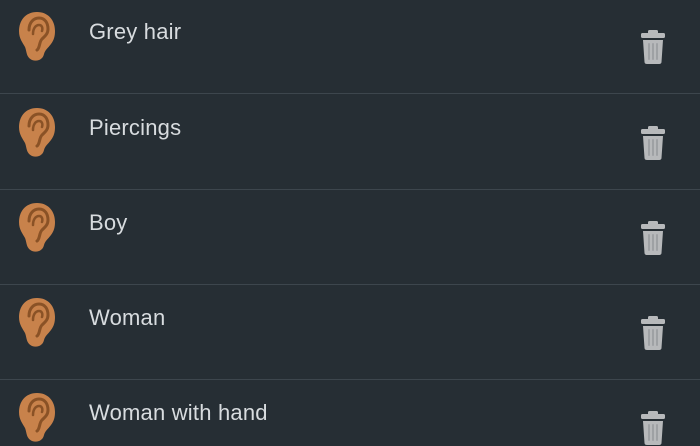  What do you see at coordinates (135, 127) in the screenshot?
I see `list-item-label: Piercings` at bounding box center [135, 127].